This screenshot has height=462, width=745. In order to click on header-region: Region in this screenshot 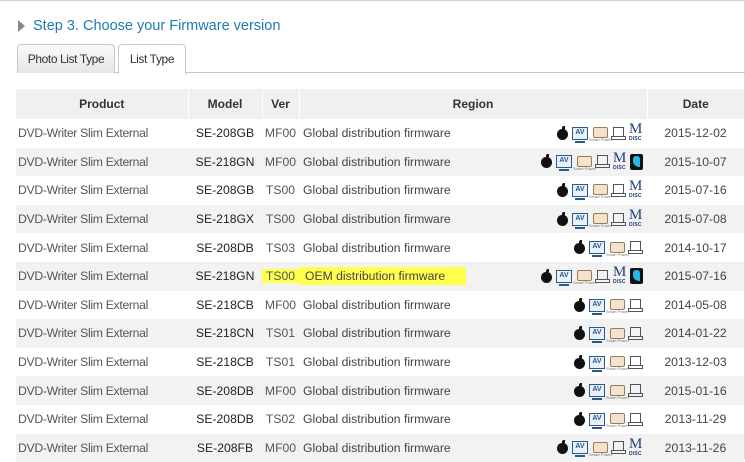, I will do `click(473, 104)`.